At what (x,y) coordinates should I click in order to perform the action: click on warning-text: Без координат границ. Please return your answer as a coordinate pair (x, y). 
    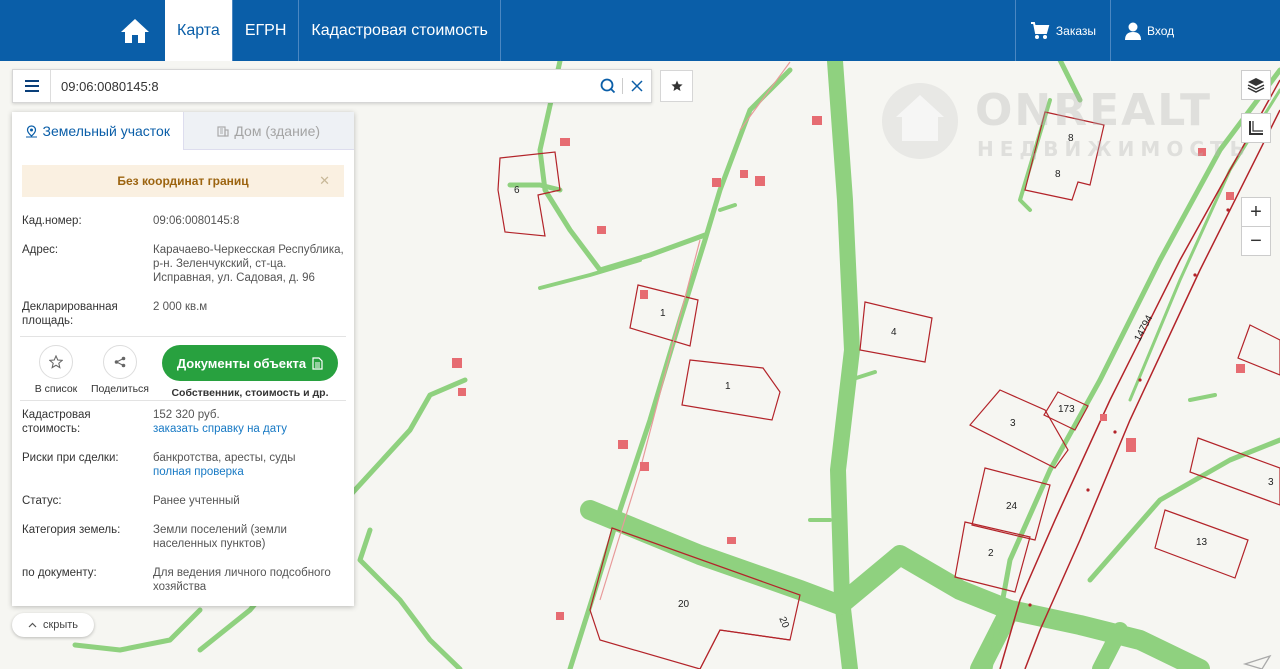
    Looking at the image, I should click on (183, 181).